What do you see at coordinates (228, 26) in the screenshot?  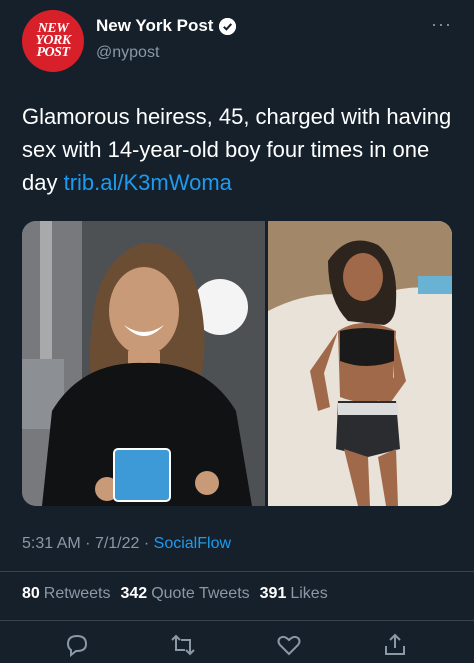 I see `verified-badge-icon` at bounding box center [228, 26].